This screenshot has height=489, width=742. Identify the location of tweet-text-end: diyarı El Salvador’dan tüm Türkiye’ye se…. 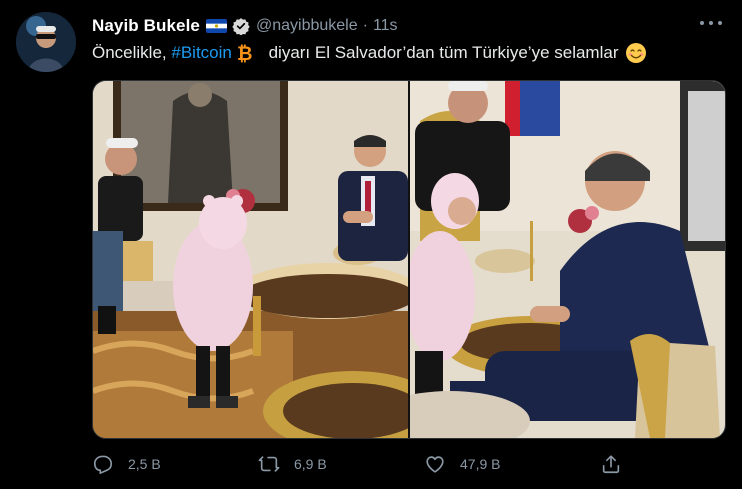
(441, 52).